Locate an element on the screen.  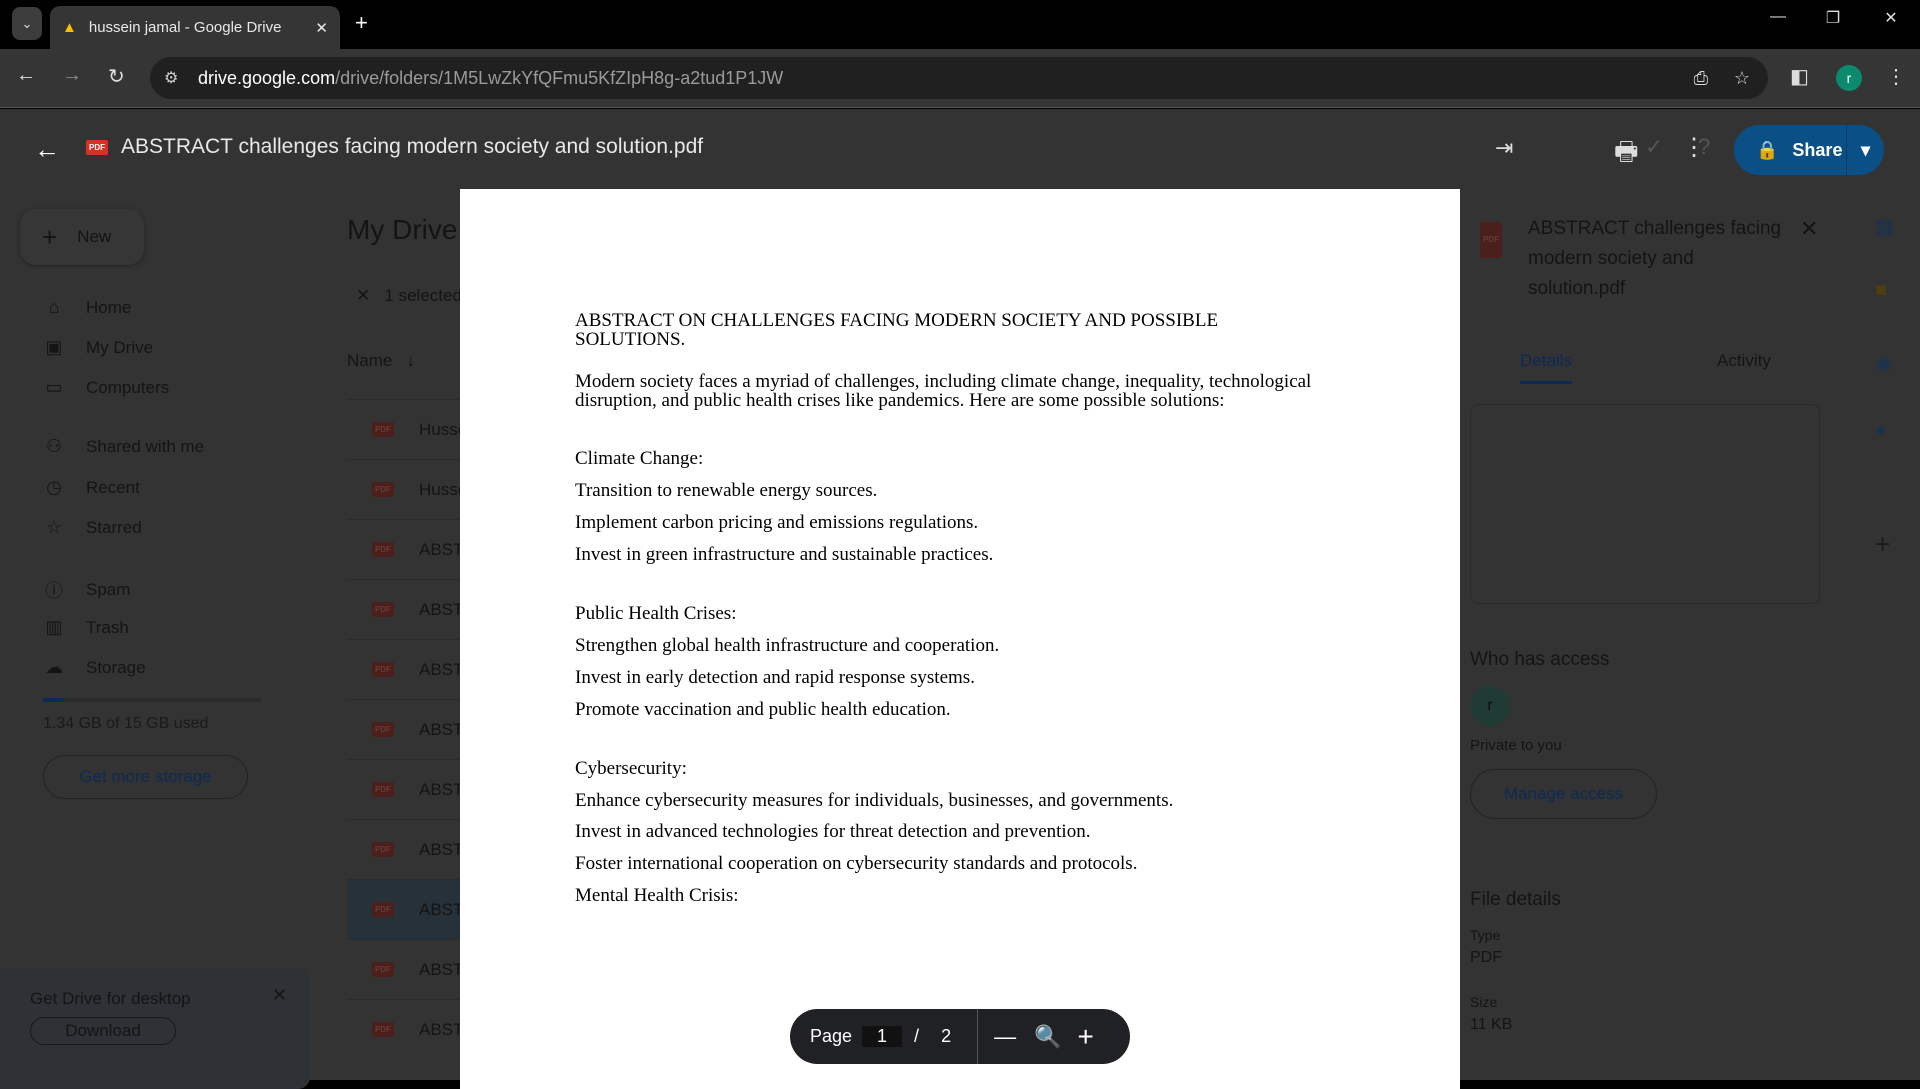
close-tab-icon: ✕ is located at coordinates (321, 28).